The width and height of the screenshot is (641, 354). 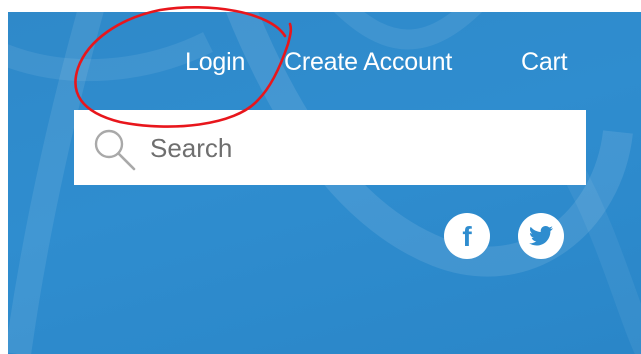 I want to click on create-account-link: Create Account, so click(x=368, y=62).